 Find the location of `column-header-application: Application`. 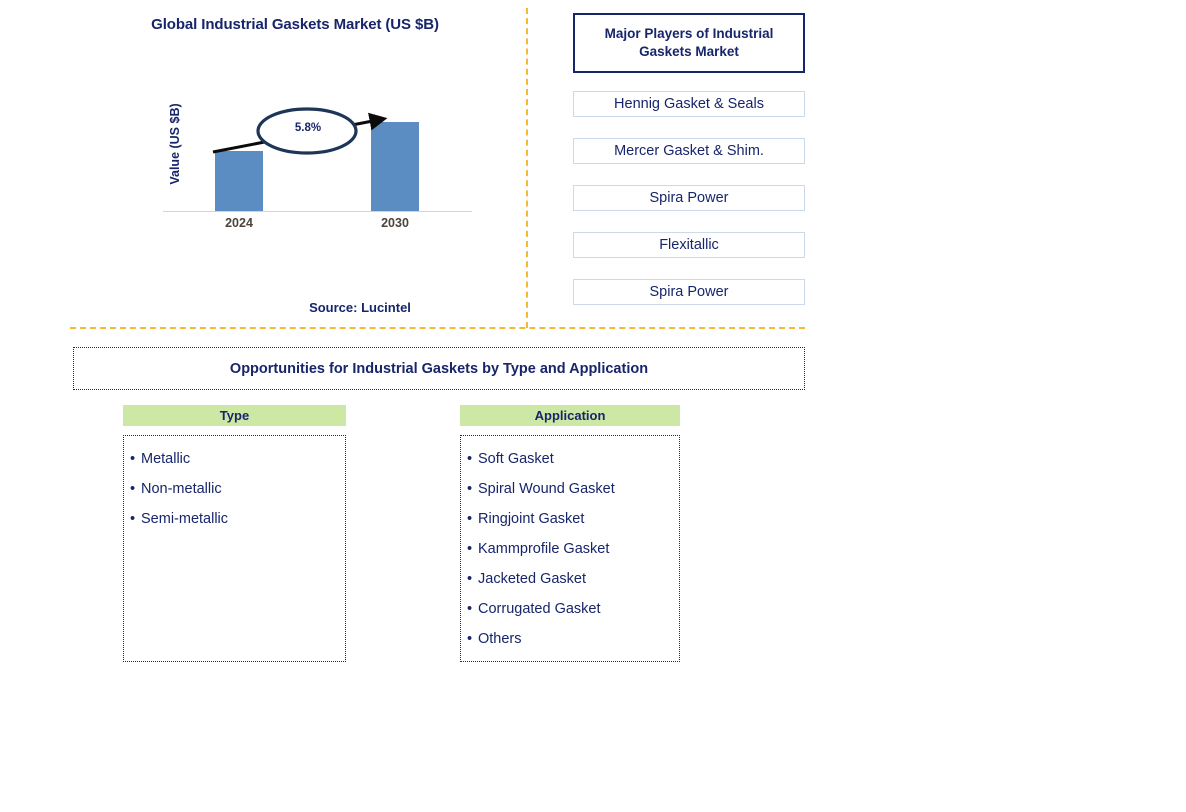

column-header-application: Application is located at coordinates (570, 415).